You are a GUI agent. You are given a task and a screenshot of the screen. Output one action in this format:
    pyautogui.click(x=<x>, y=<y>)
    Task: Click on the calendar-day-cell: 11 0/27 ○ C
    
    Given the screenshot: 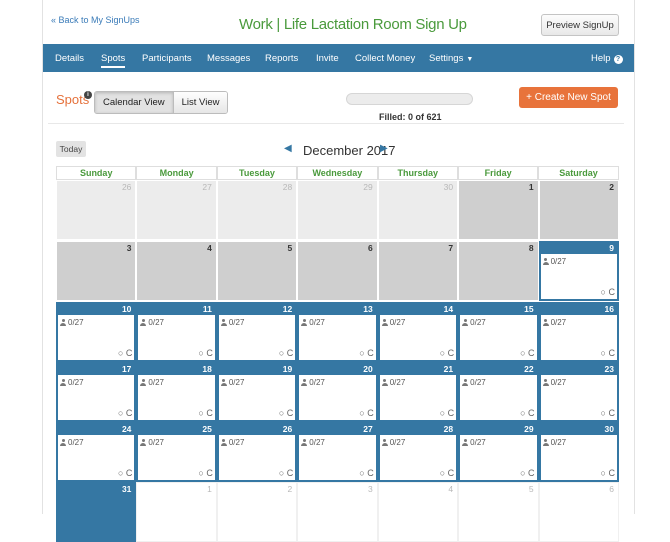 What is the action you would take?
    pyautogui.click(x=176, y=332)
    